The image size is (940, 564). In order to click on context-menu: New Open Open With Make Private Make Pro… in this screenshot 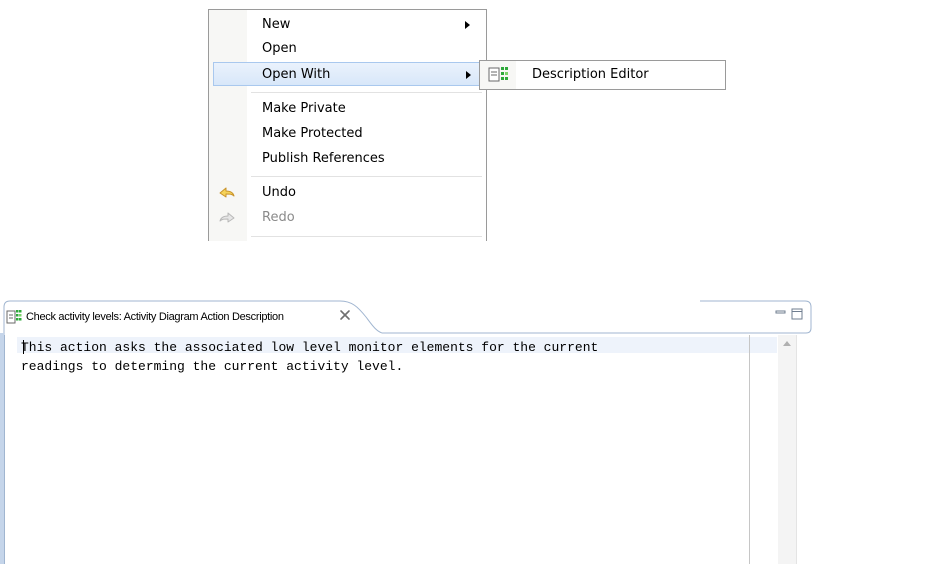, I will do `click(347, 125)`.